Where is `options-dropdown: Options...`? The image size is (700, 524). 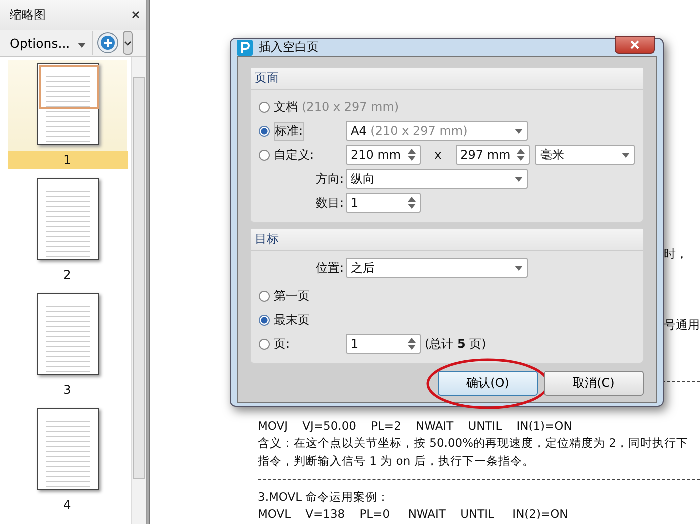
options-dropdown: Options... is located at coordinates (51, 43).